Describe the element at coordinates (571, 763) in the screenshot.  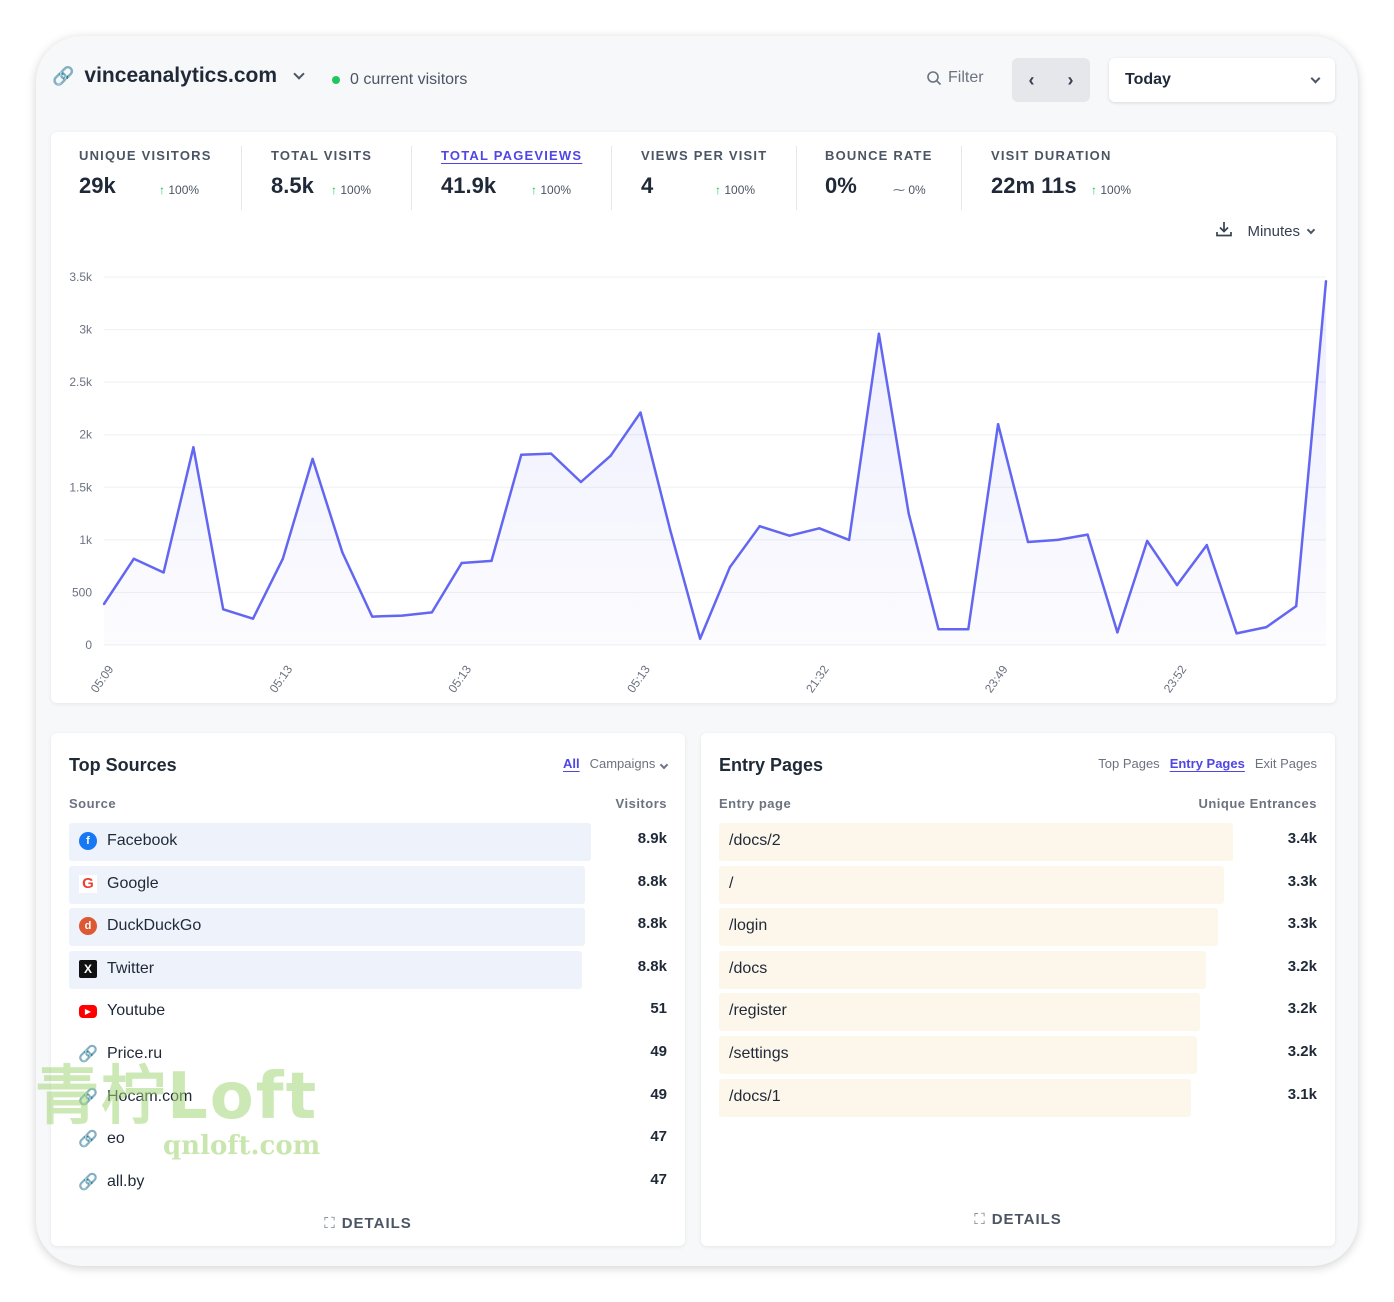
I see `tab-all: All` at that location.